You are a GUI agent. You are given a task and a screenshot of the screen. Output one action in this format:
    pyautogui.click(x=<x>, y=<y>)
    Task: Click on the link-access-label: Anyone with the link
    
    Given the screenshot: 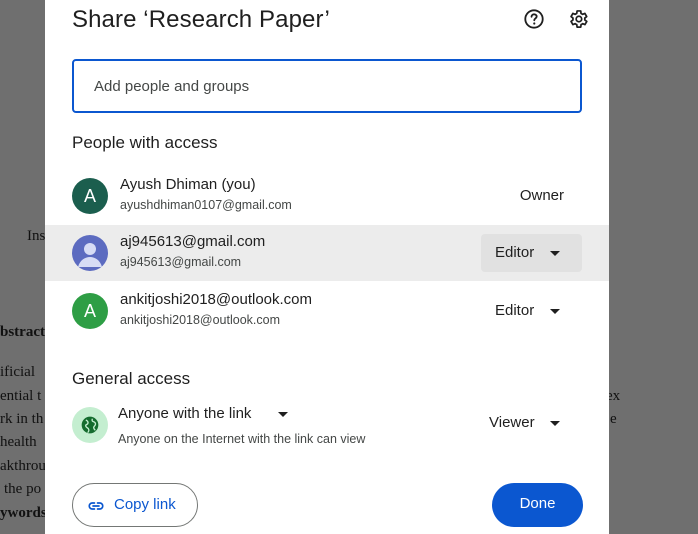 What is the action you would take?
    pyautogui.click(x=185, y=413)
    